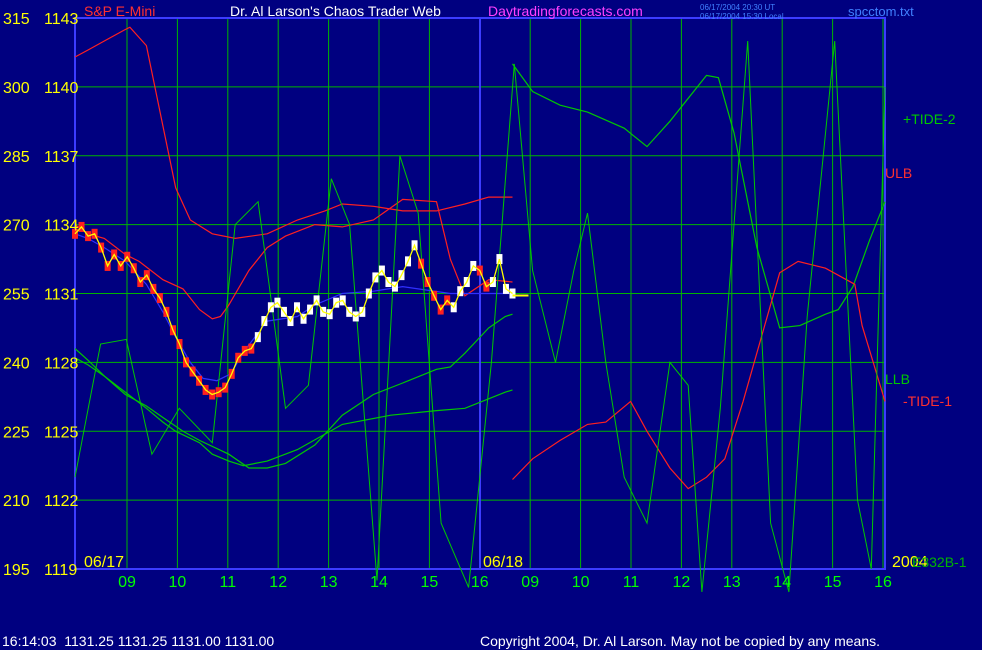  I want to click on series-label-ulb: ULB, so click(898, 173).